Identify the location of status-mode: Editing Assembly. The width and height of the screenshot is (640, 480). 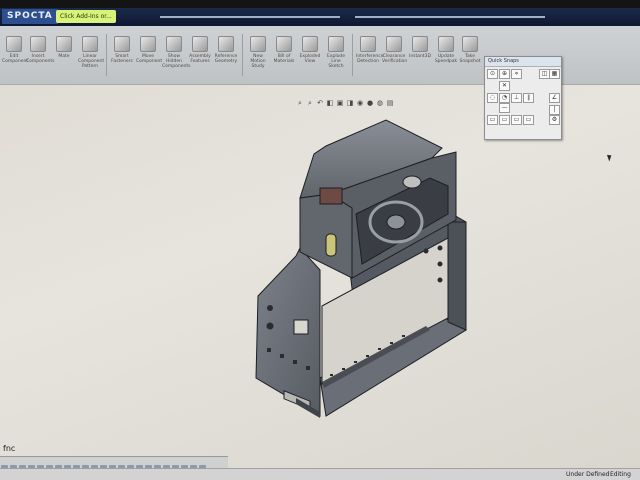
(620, 474).